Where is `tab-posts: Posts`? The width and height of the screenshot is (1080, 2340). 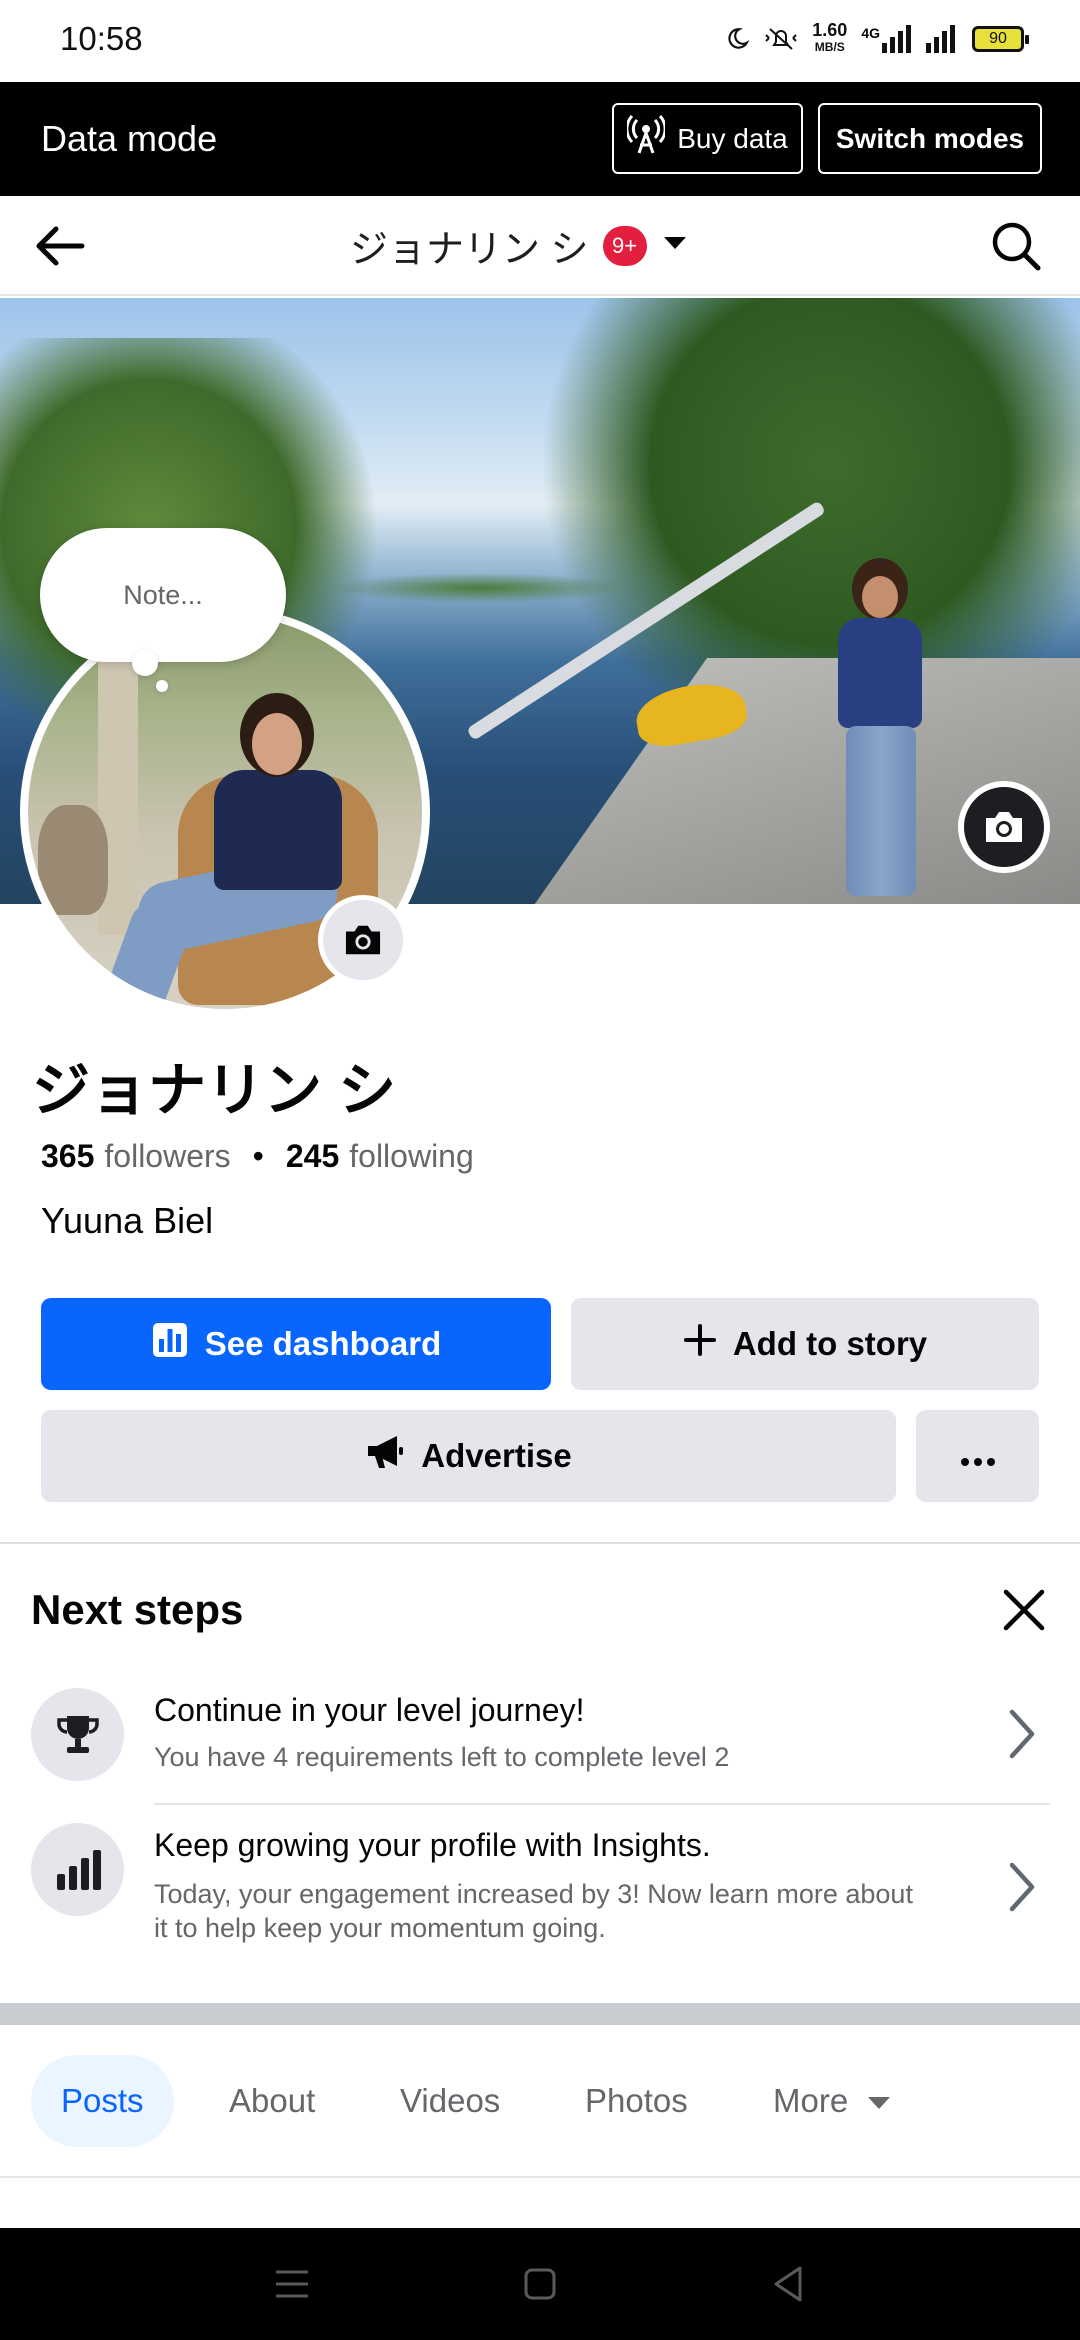 tab-posts: Posts is located at coordinates (102, 2101).